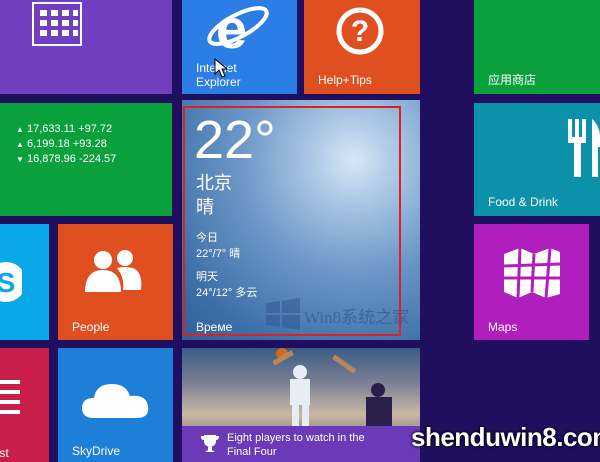 The image size is (600, 462). What do you see at coordinates (7, 282) in the screenshot?
I see `svg-text: S` at bounding box center [7, 282].